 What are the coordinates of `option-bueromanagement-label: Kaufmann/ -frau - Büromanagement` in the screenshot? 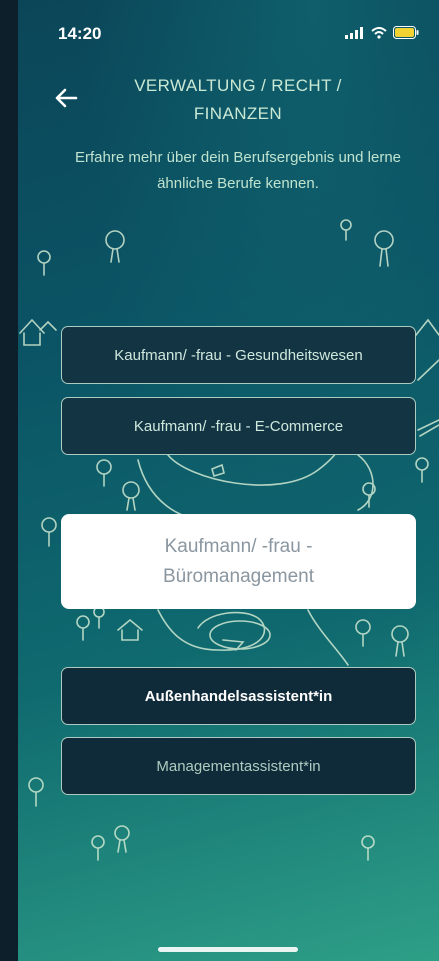 It's located at (238, 561).